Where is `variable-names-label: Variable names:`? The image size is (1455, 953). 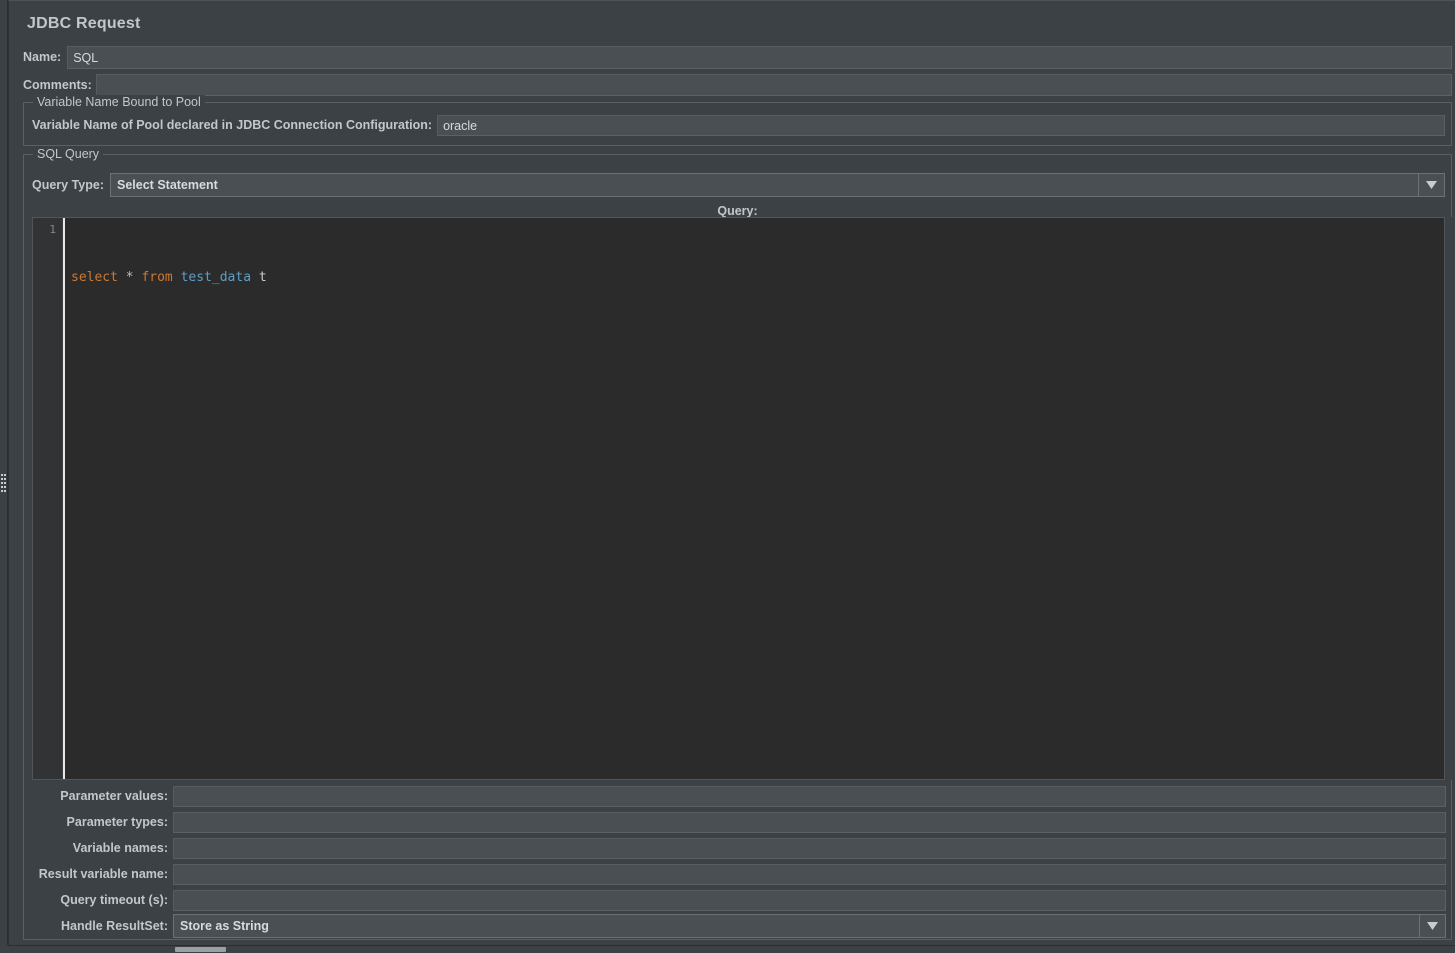 variable-names-label: Variable names: is located at coordinates (120, 847).